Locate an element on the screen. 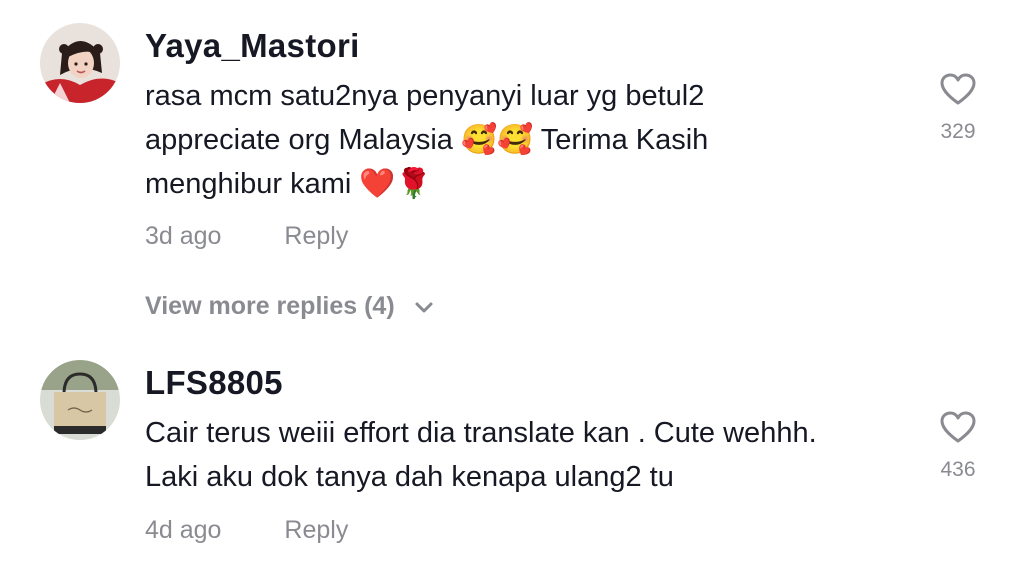  comment-meta: 4d ago Reply is located at coordinates (246, 530).